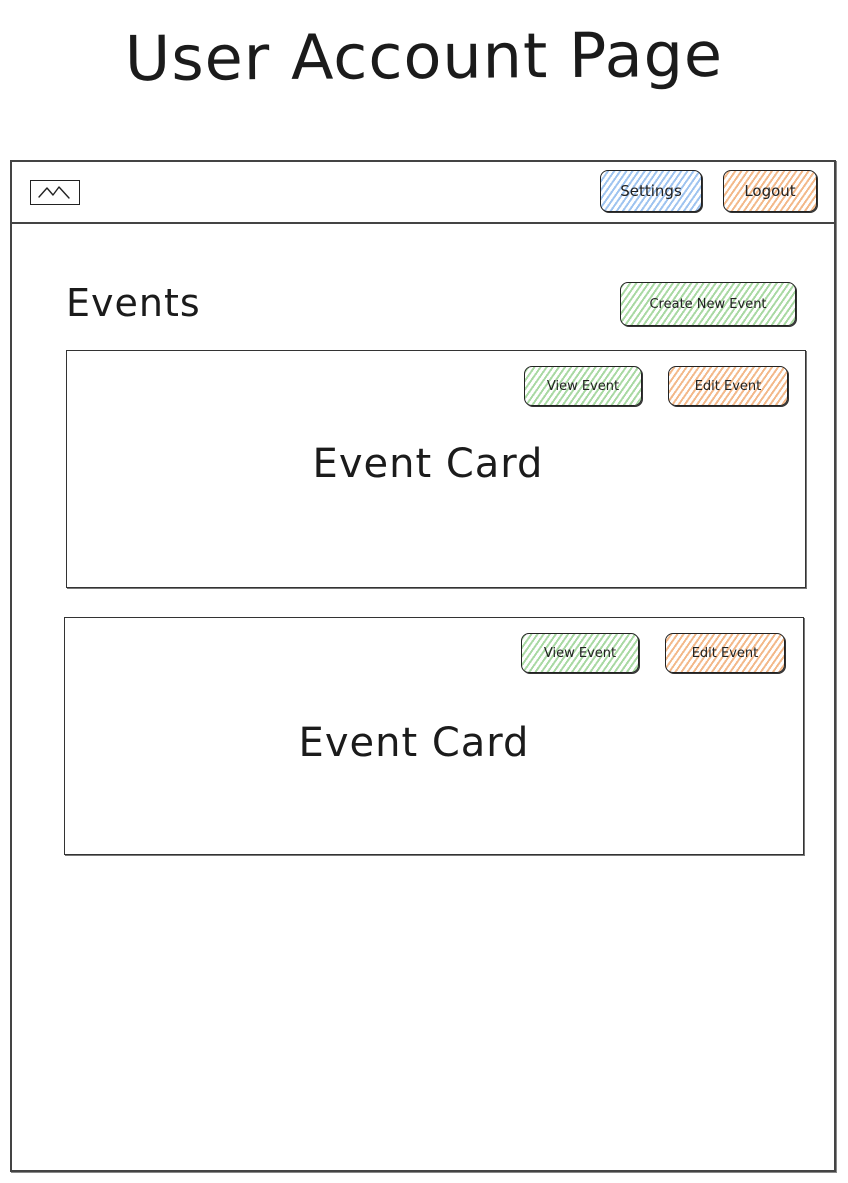 This screenshot has width=848, height=1183. I want to click on page-title: User Account Page, so click(424, 56).